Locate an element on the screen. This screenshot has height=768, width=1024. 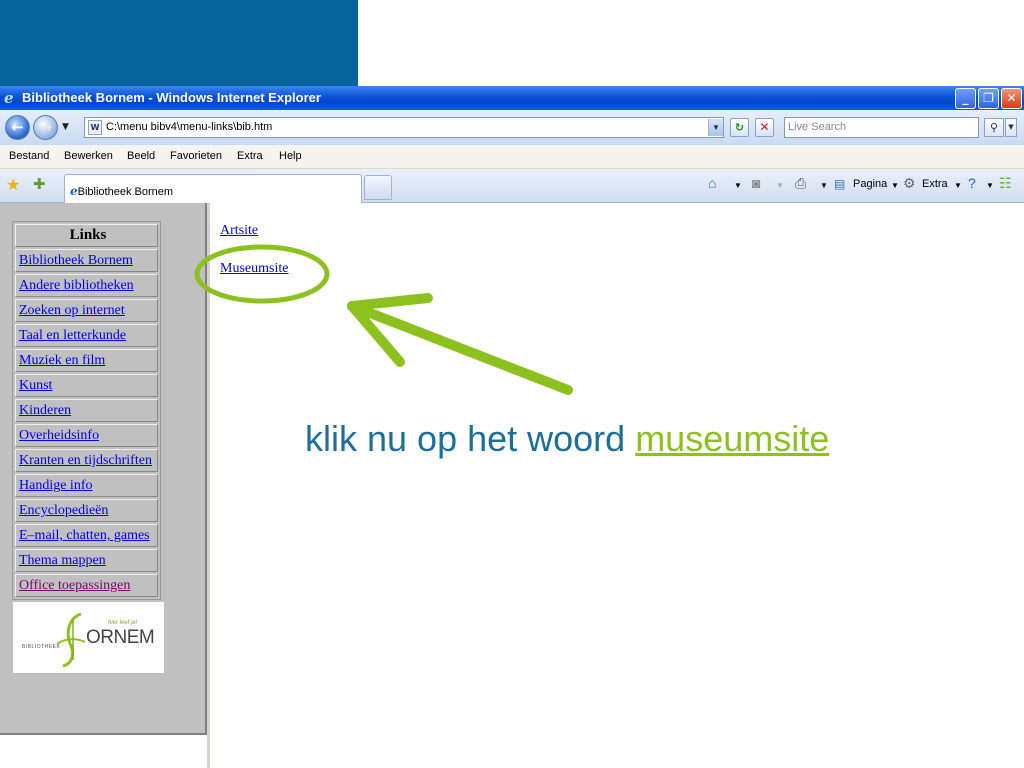
logo-name: ORNEM is located at coordinates (120, 637).